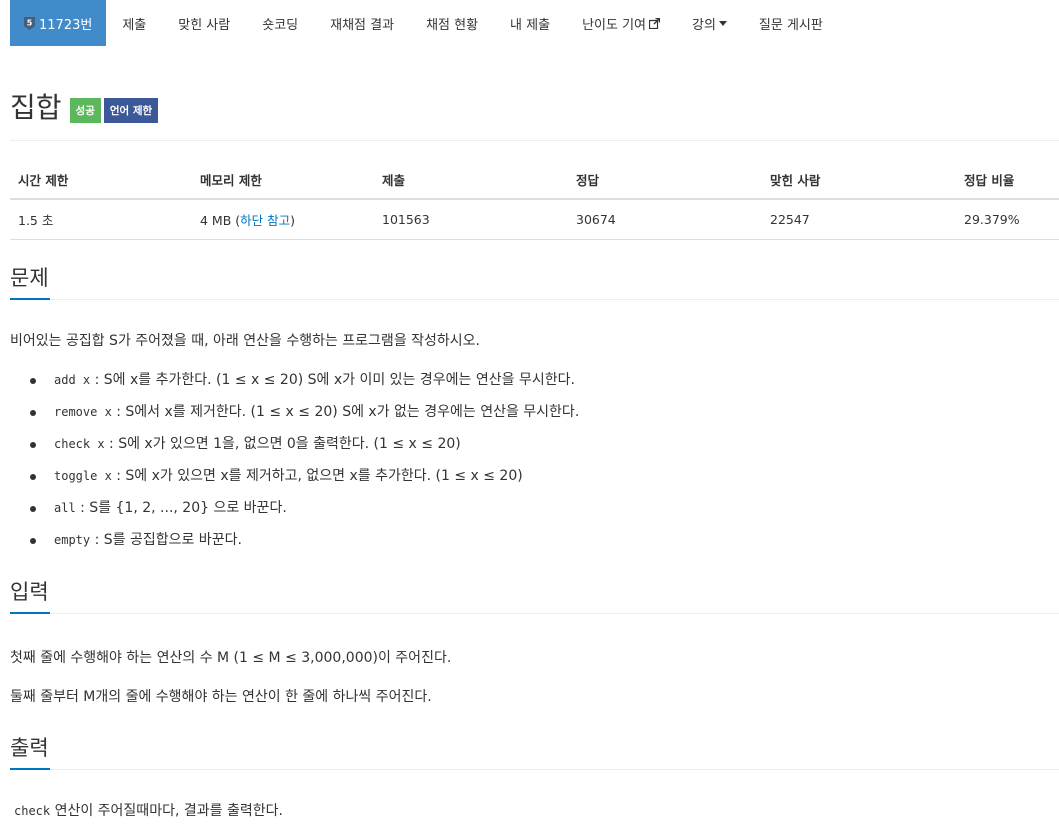  I want to click on header-time-limit: 시간 제한, so click(101, 180).